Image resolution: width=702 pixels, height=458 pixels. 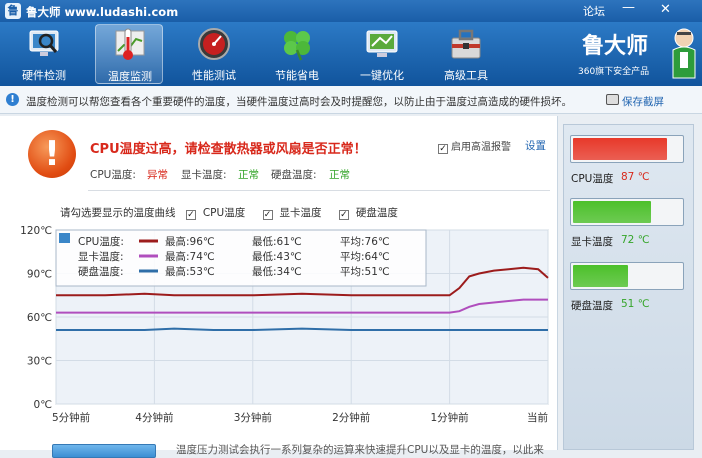 What do you see at coordinates (665, 9) in the screenshot?
I see `close-button: ✕` at bounding box center [665, 9].